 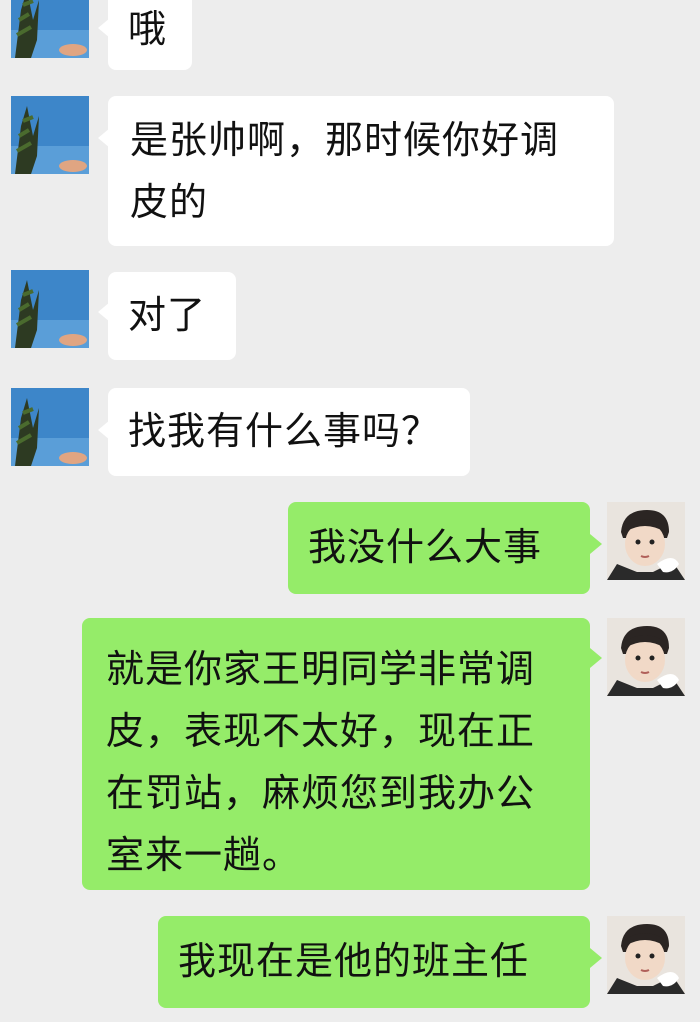 I want to click on message-bubble-outgoing: 我现在是他的班主任, so click(x=374, y=962).